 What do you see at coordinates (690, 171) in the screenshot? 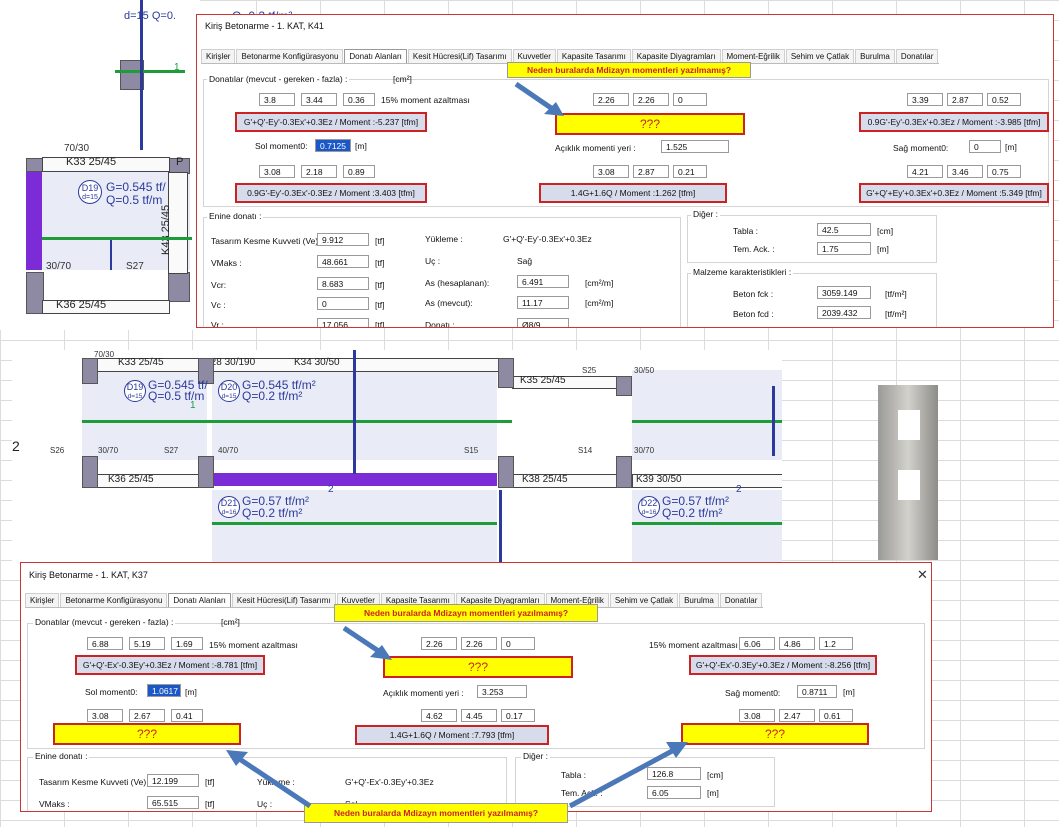
I see `mid-bottom-fazla: 0.21` at bounding box center [690, 171].